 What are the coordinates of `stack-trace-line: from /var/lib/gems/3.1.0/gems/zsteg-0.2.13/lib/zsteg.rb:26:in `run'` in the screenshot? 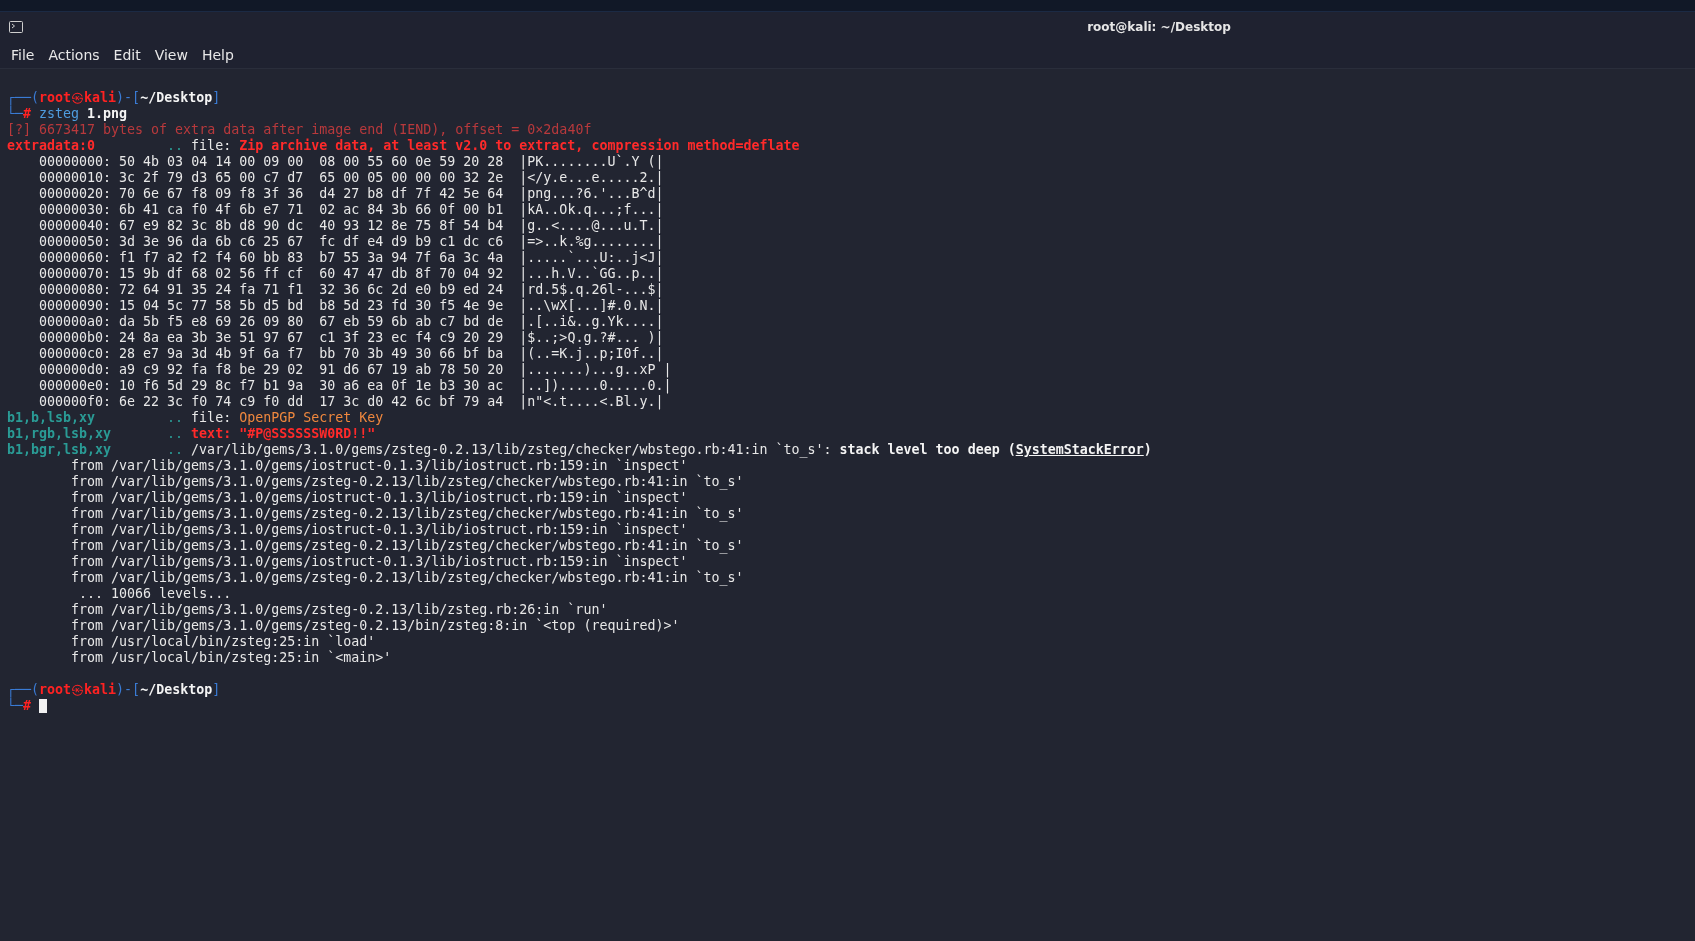 It's located at (339, 610).